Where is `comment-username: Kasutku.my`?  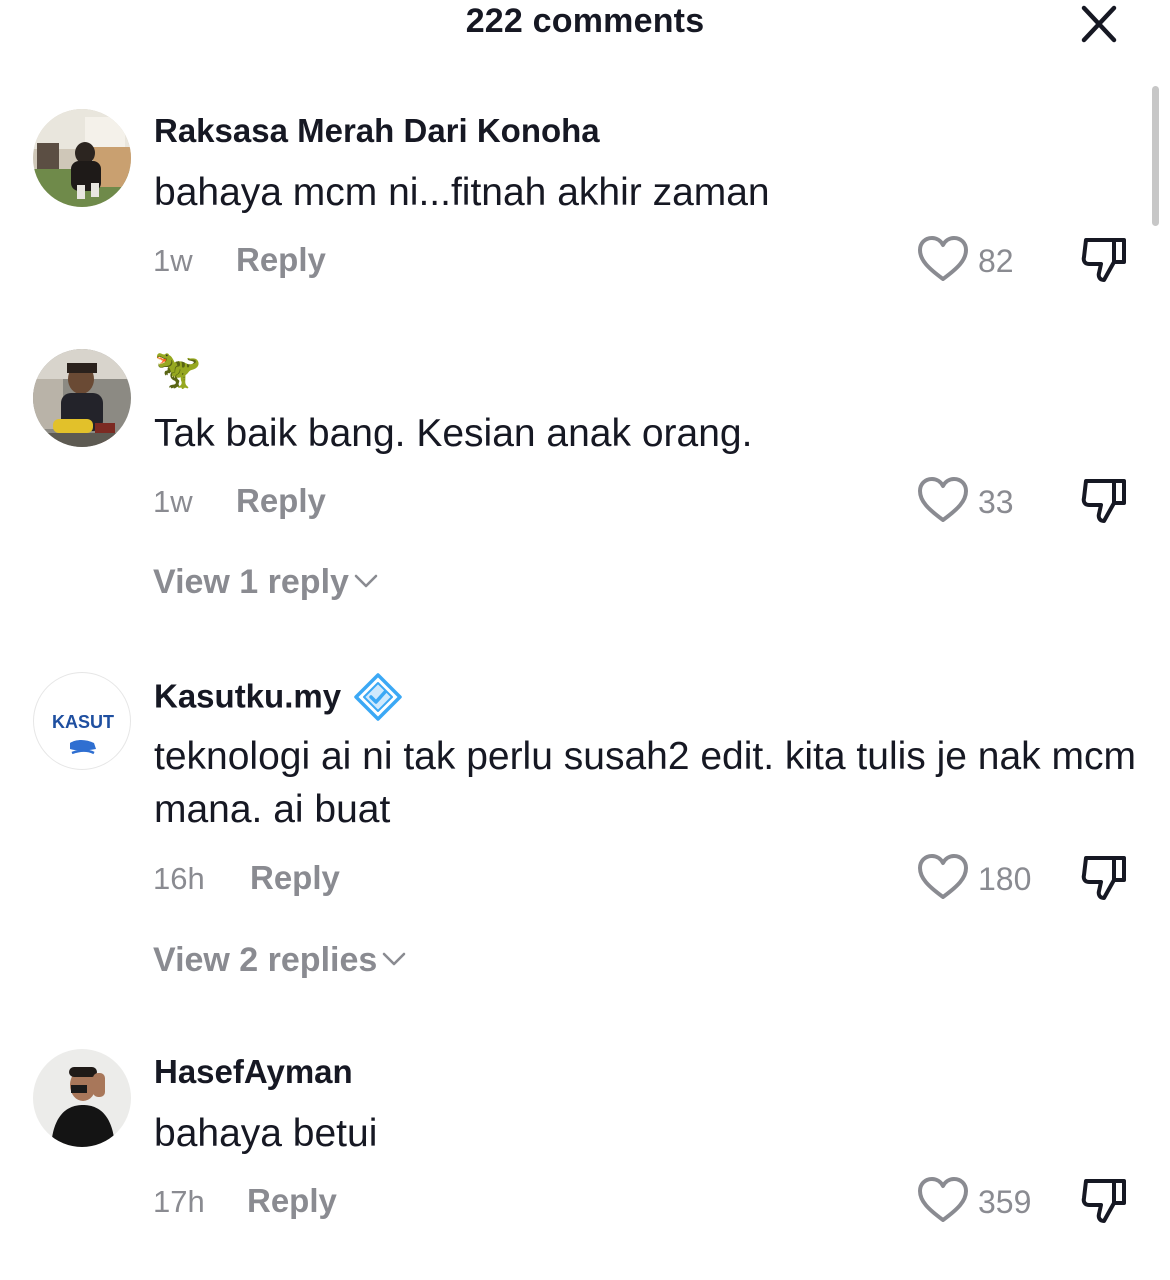
comment-username: Kasutku.my is located at coordinates (278, 698).